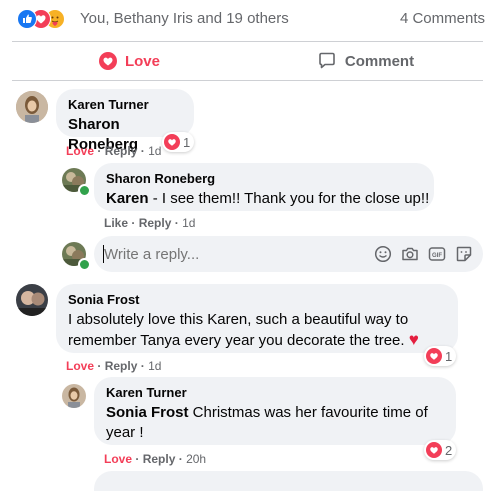  I want to click on comment-meta-4: Love · Reply · 20h, so click(155, 459).